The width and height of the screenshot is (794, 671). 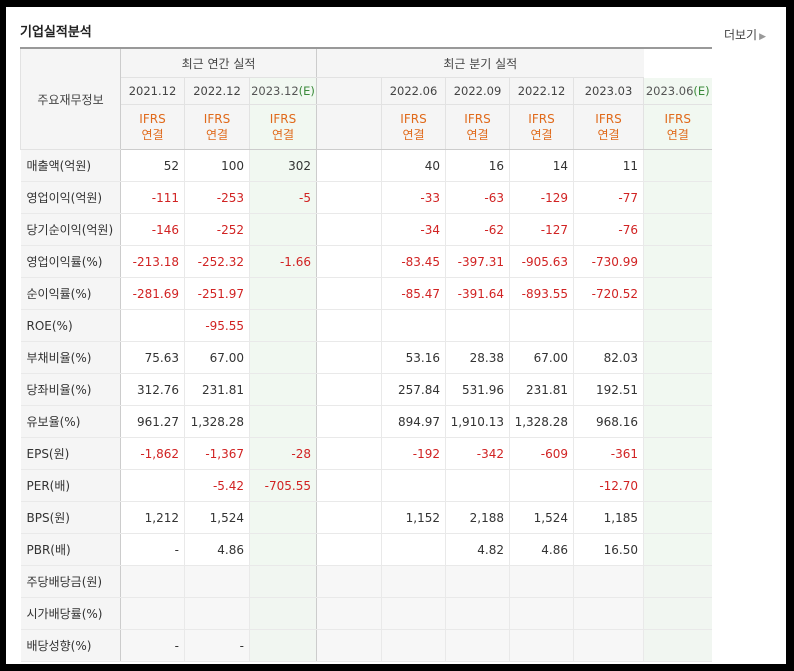 I want to click on annual-period-header: 2022.12, so click(x=217, y=91).